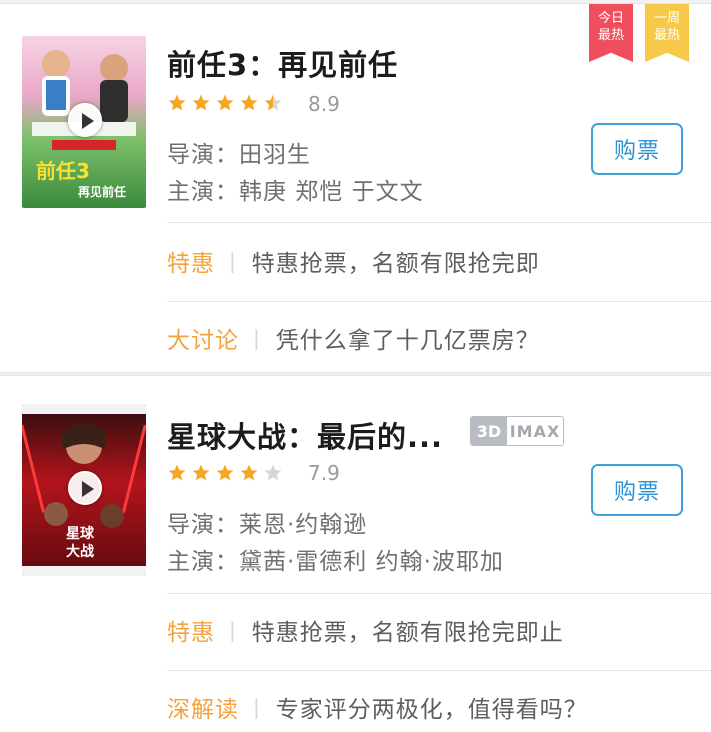  What do you see at coordinates (395, 264) in the screenshot?
I see `promo-text: 特惠抢票，名额有限抢完即` at bounding box center [395, 264].